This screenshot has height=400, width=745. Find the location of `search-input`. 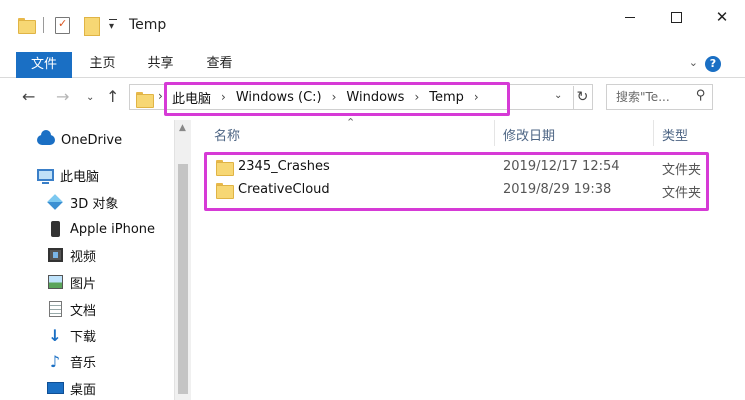

search-input is located at coordinates (649, 97).